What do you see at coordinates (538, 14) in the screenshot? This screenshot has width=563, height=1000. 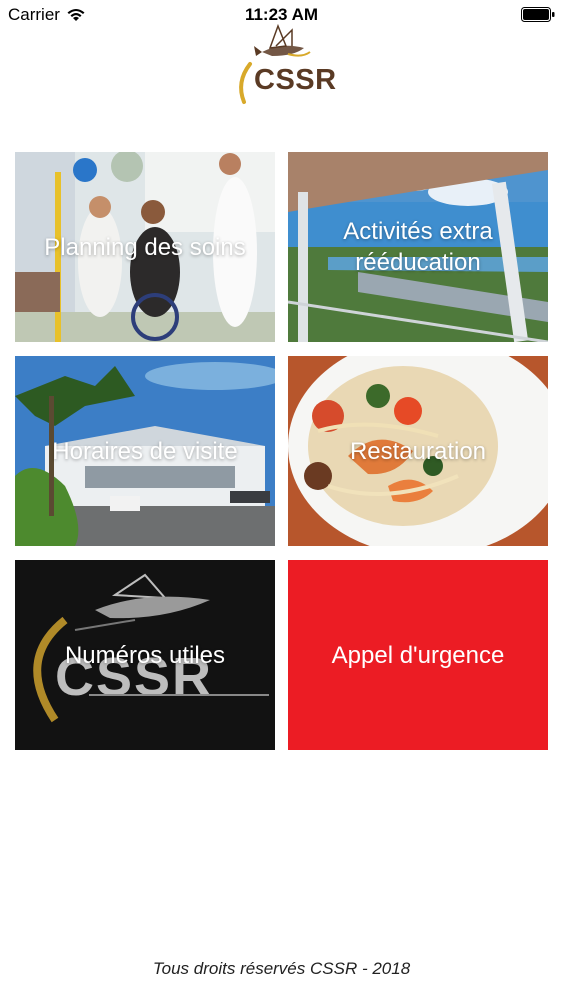 I see `battery-icon` at bounding box center [538, 14].